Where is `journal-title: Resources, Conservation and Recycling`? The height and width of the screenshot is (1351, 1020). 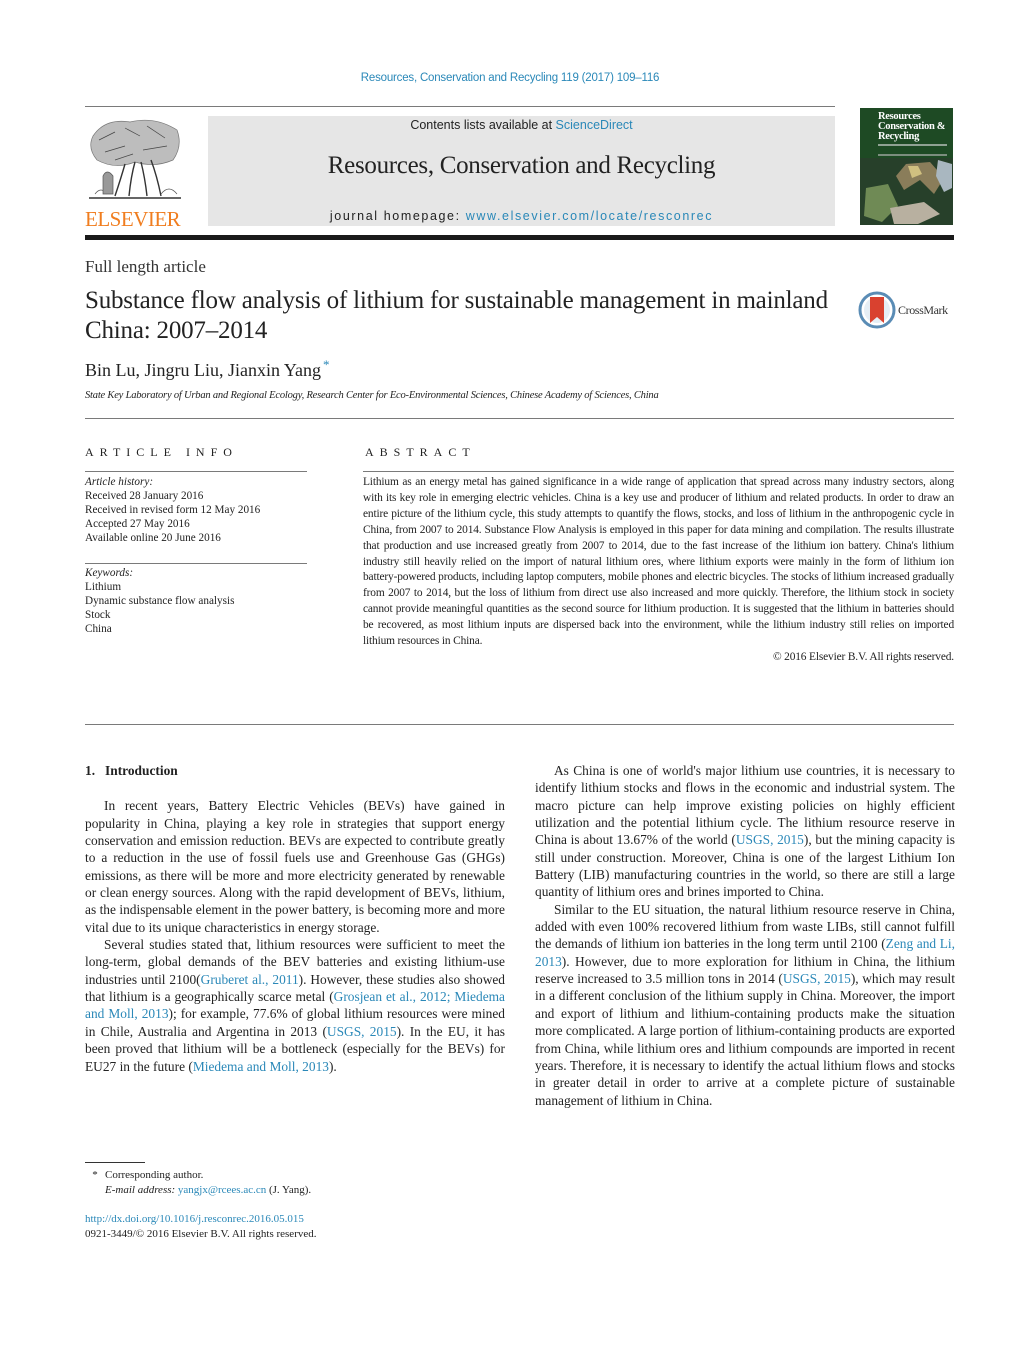
journal-title: Resources, Conservation and Recycling is located at coordinates (521, 165).